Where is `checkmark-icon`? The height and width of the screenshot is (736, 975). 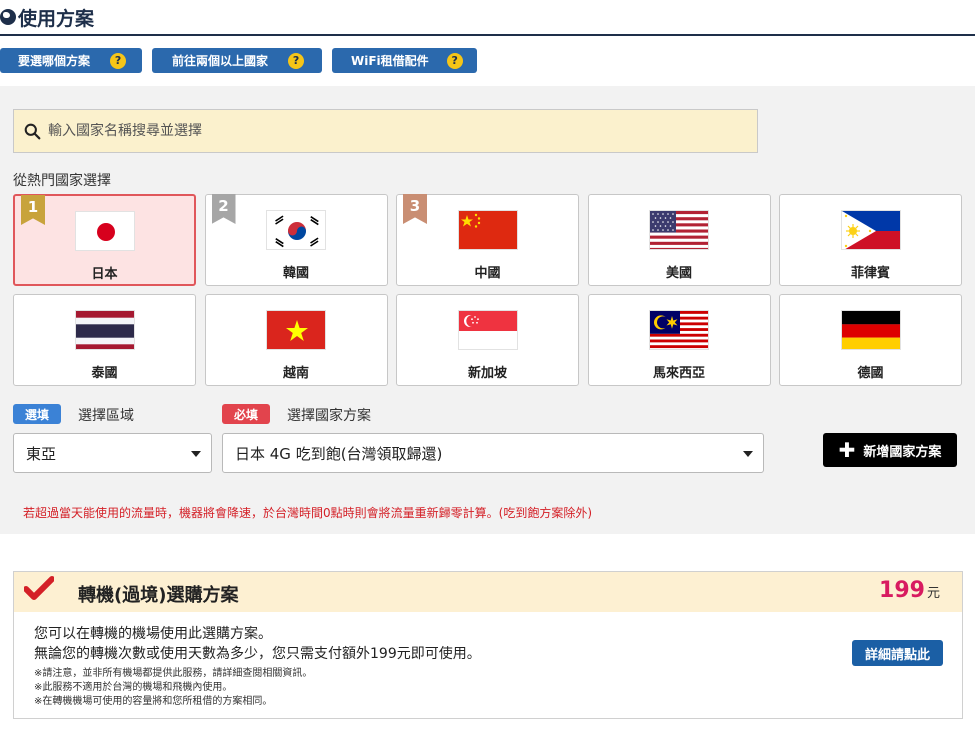 checkmark-icon is located at coordinates (39, 589).